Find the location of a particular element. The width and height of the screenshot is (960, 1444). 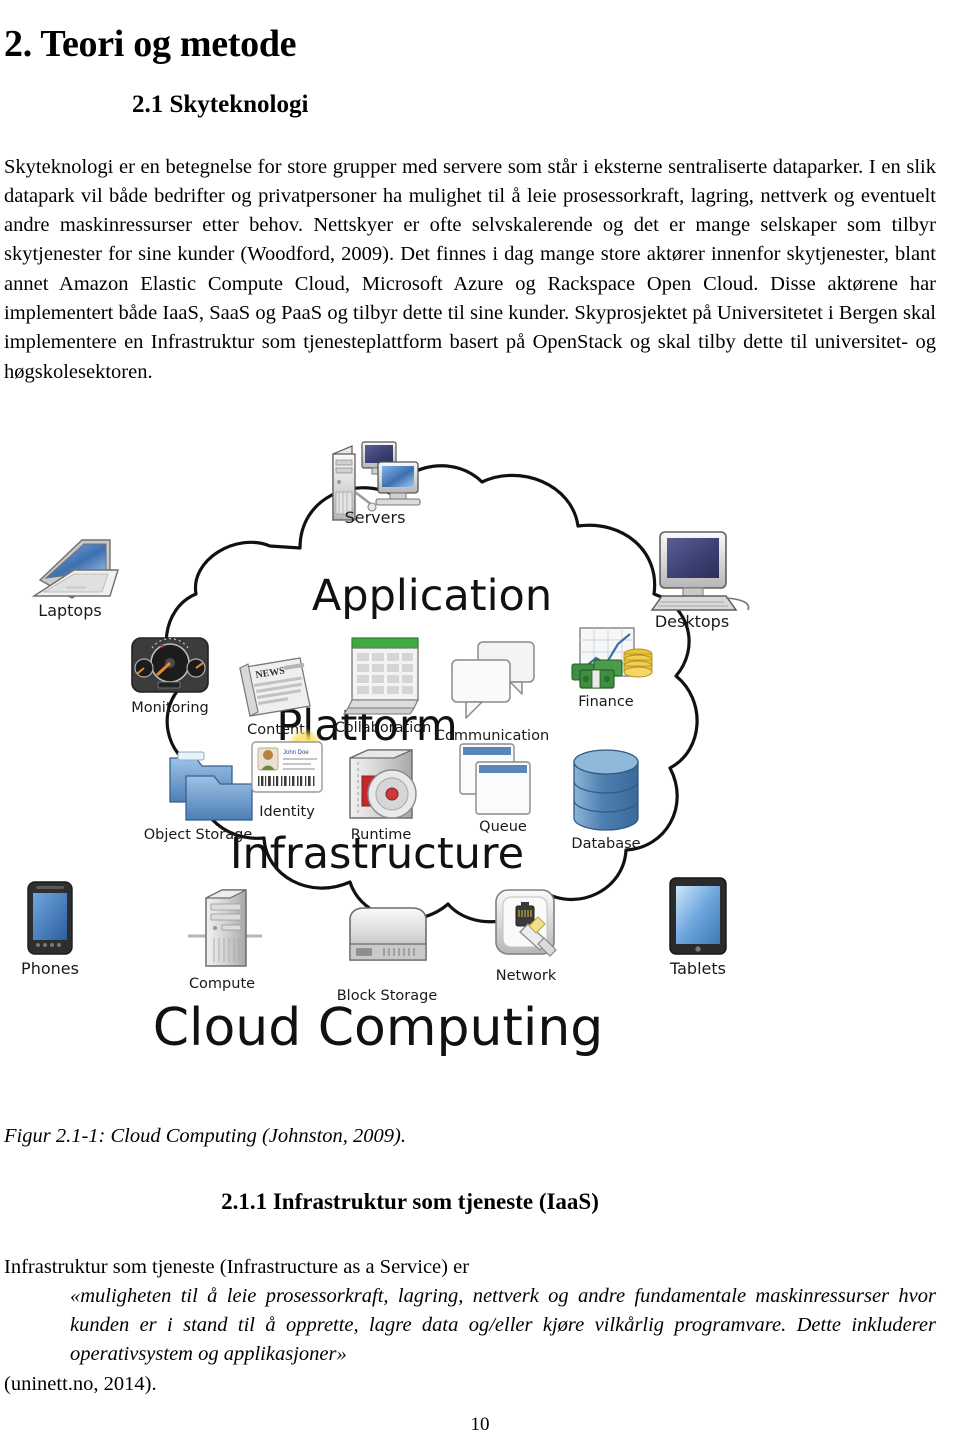

external-node-phones: Phones is located at coordinates (50, 929).